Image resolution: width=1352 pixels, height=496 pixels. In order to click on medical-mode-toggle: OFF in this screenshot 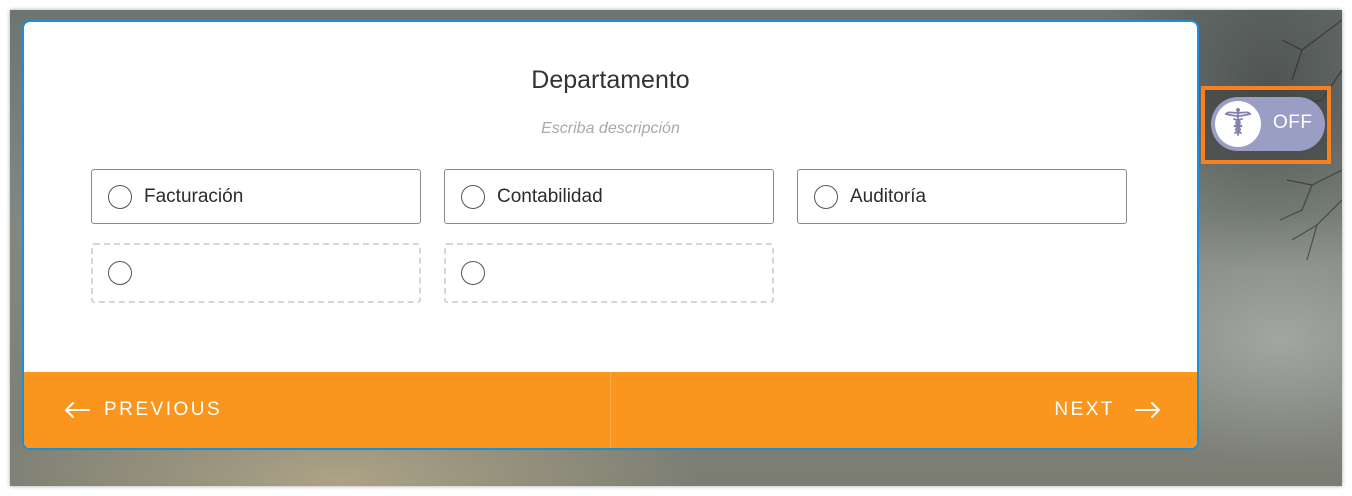, I will do `click(1268, 124)`.